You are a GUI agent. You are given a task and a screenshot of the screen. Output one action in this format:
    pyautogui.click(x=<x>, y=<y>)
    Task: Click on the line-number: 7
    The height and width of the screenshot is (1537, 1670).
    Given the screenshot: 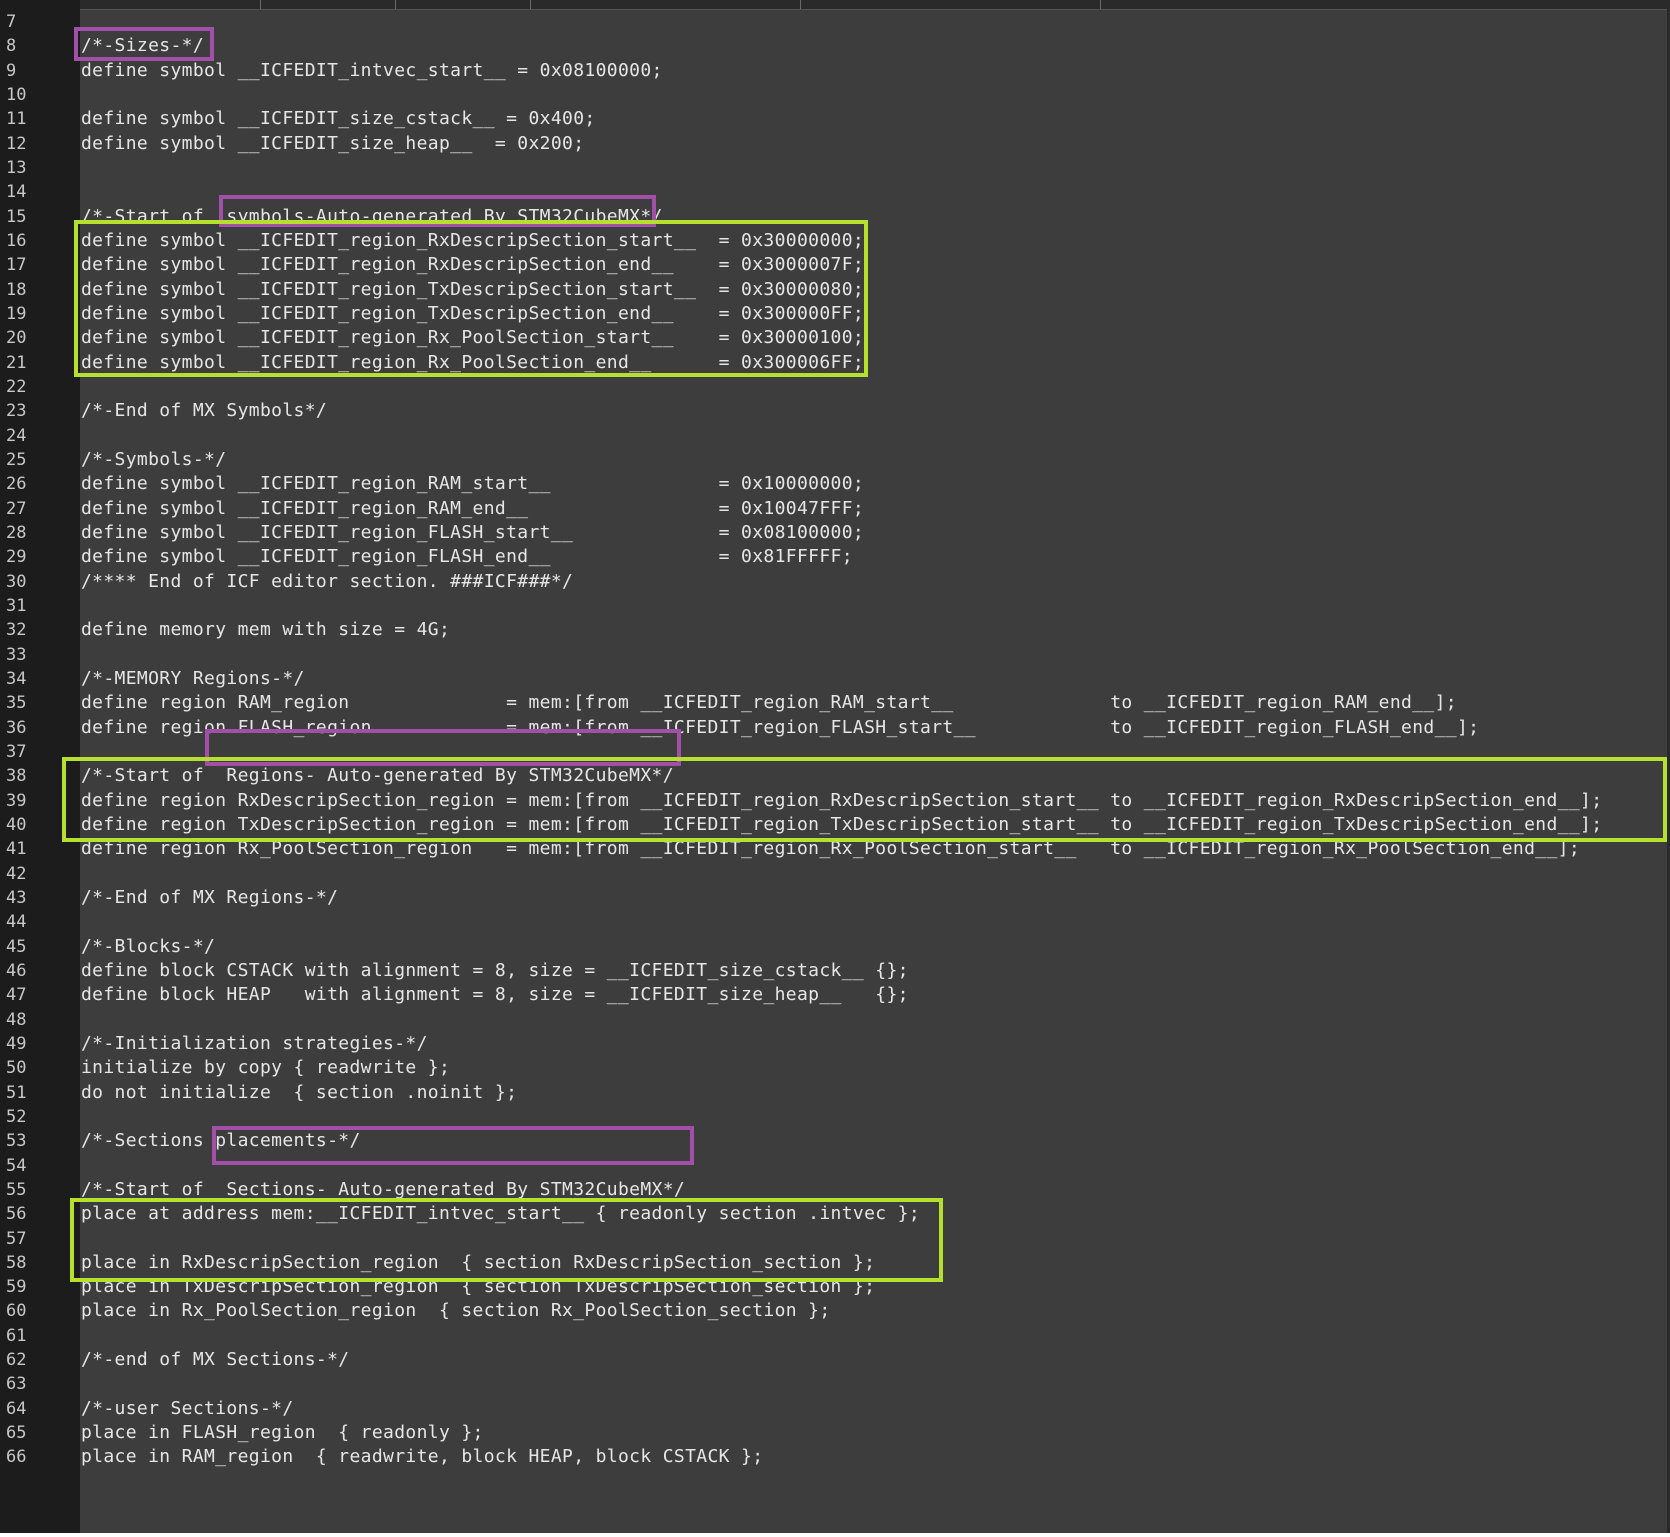 What is the action you would take?
    pyautogui.click(x=11, y=22)
    